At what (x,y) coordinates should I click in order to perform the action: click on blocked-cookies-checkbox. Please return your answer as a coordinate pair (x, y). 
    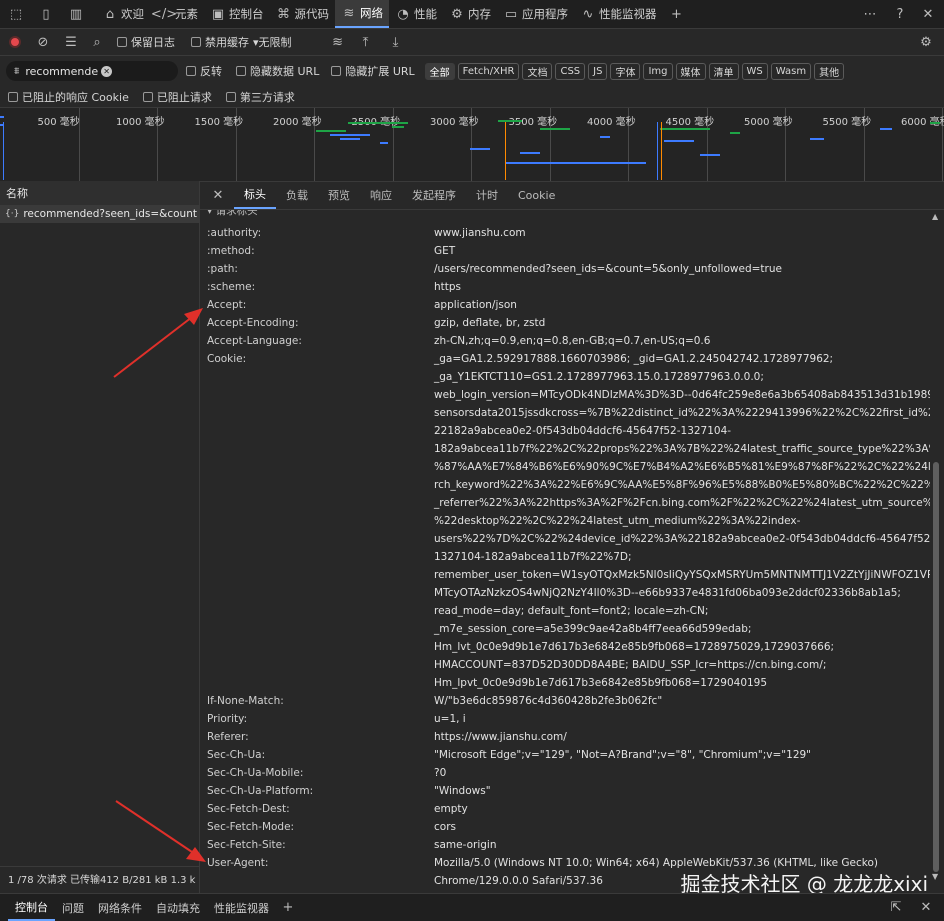
    Looking at the image, I should click on (13, 97).